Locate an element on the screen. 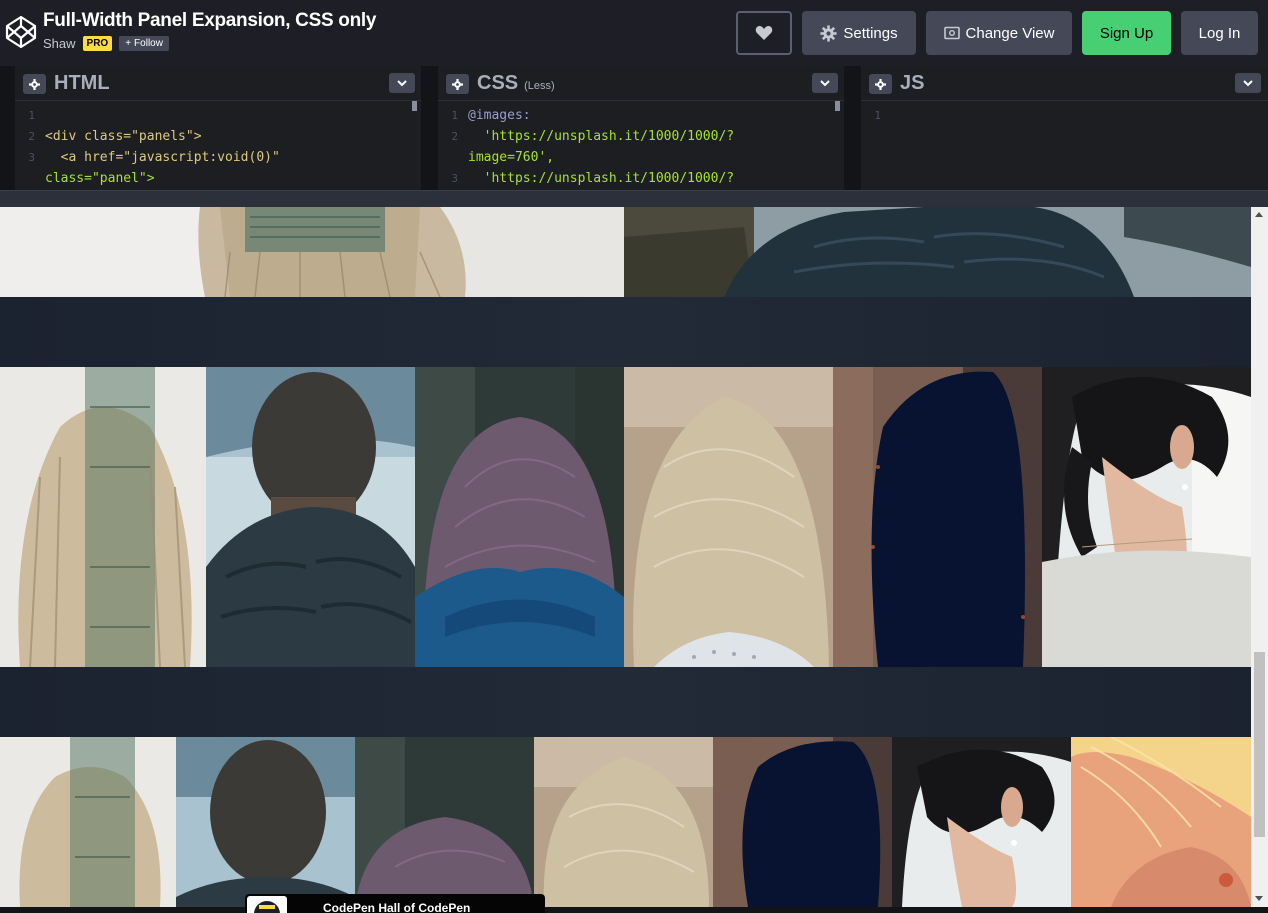 The width and height of the screenshot is (1268, 913). code-line: 2 <div class="panels"> is located at coordinates (115, 136).